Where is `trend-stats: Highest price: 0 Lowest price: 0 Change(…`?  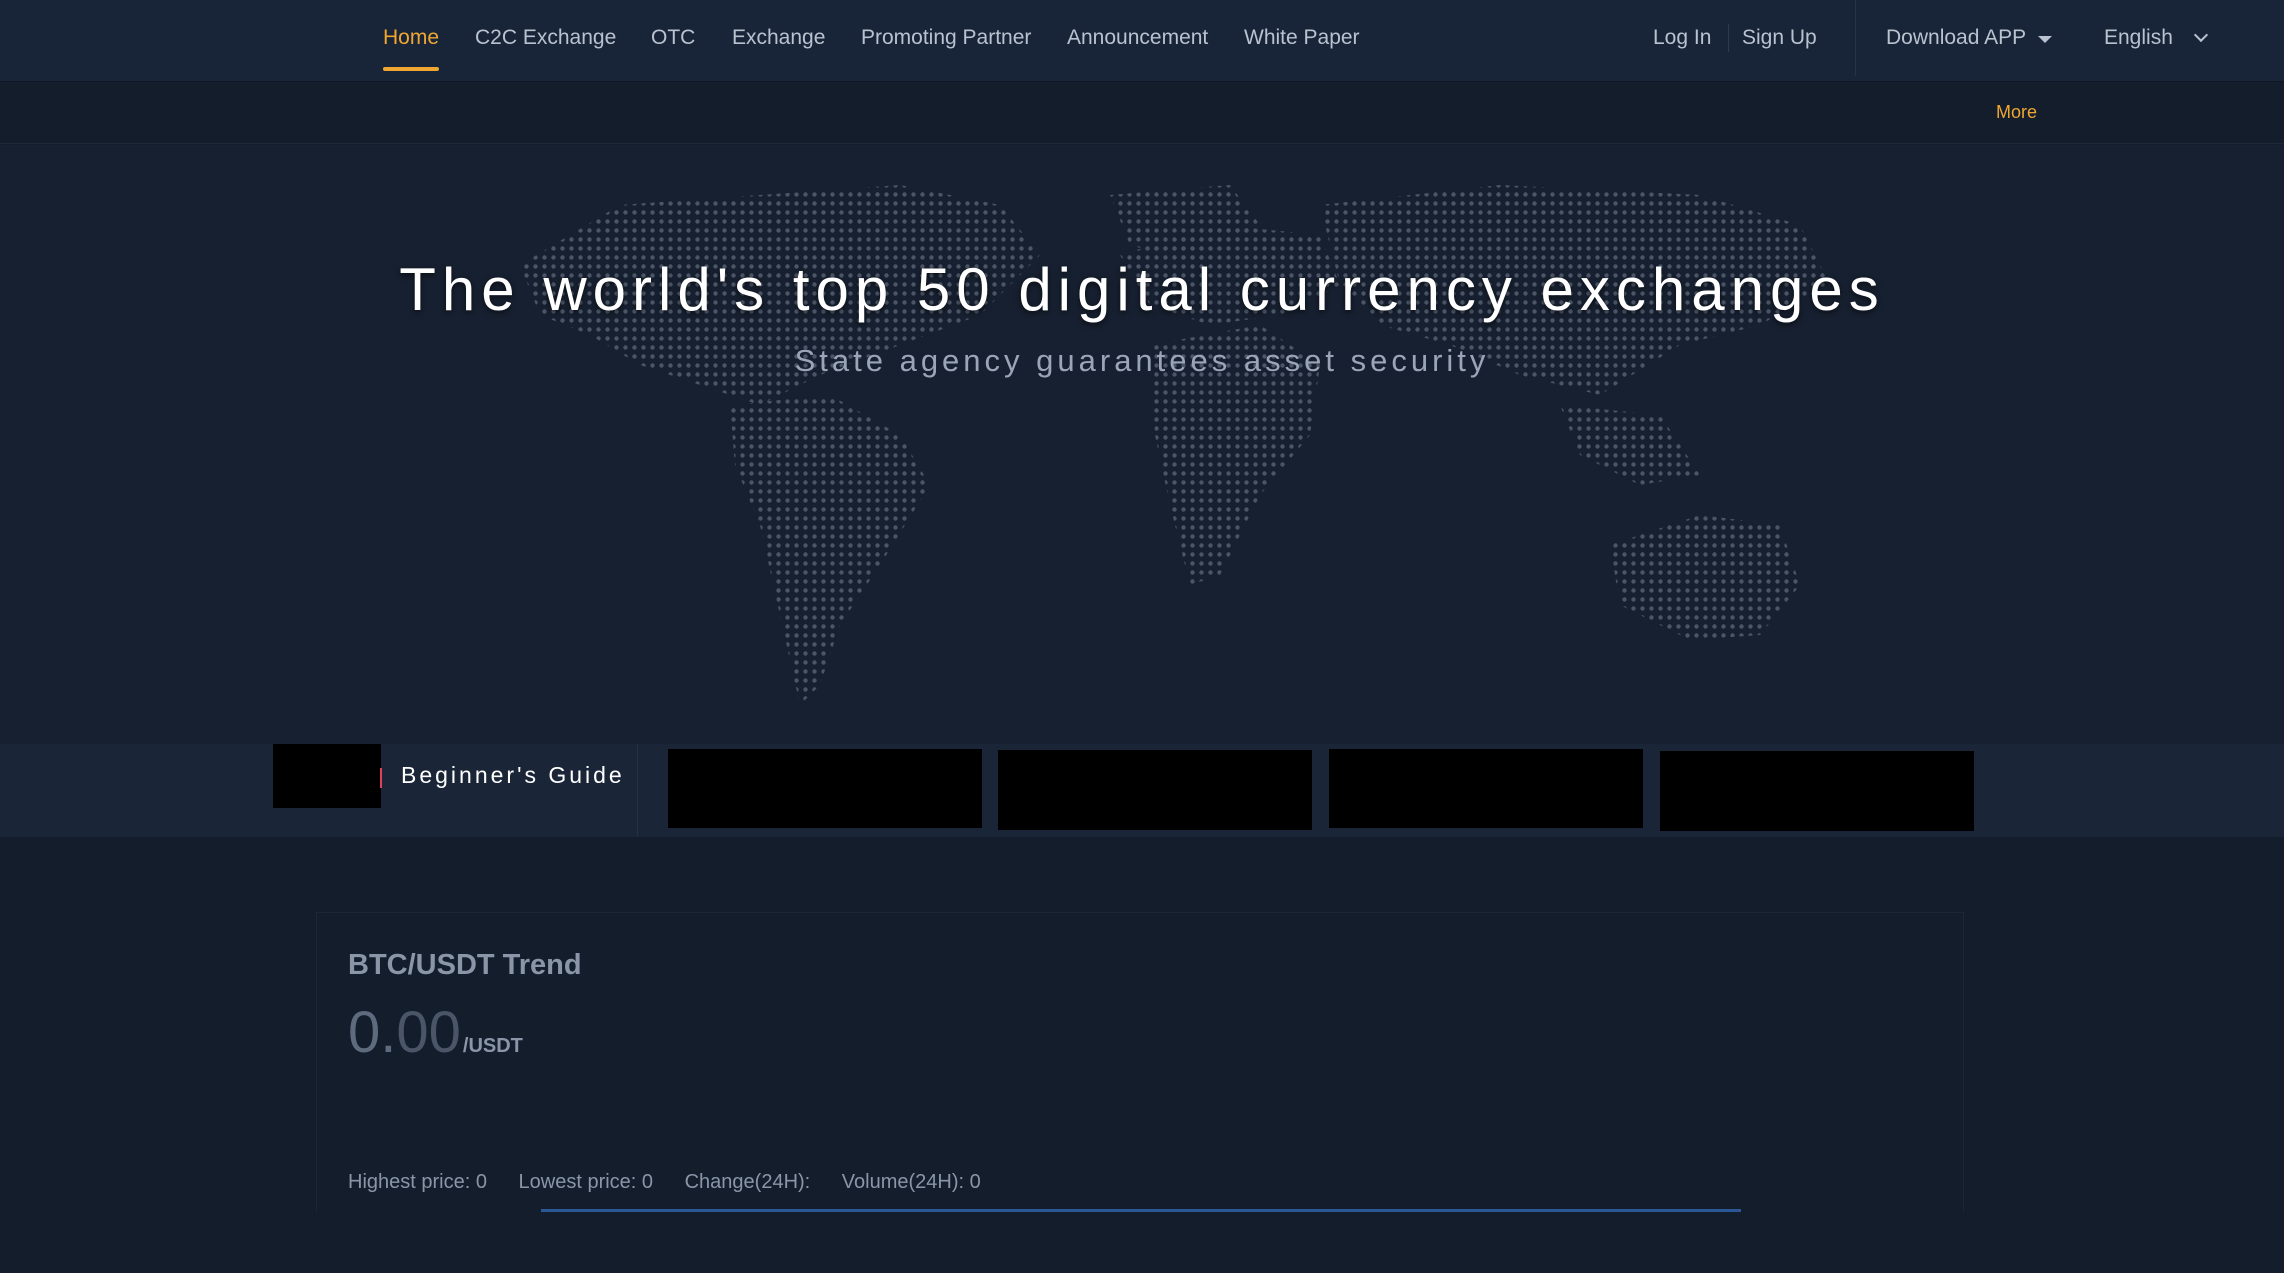 trend-stats: Highest price: 0 Lowest price: 0 Change(… is located at coordinates (677, 1182).